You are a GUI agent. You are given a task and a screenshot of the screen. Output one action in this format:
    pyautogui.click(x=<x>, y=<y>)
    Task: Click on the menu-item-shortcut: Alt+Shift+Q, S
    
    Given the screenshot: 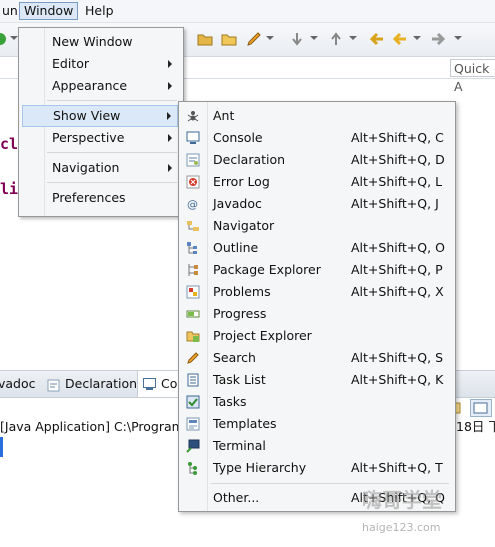 What is the action you would take?
    pyautogui.click(x=397, y=357)
    